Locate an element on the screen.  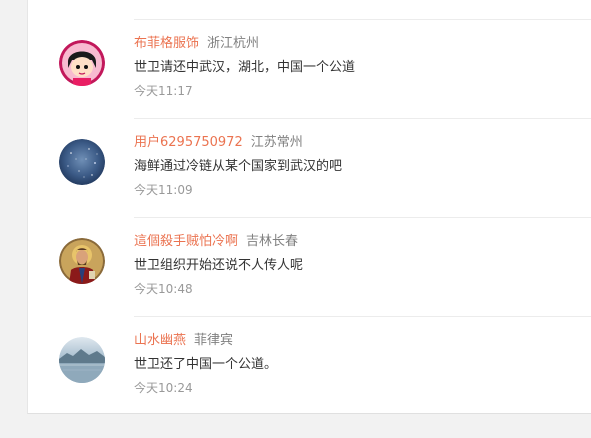
username-link: 用户6295750972 is located at coordinates (188, 142).